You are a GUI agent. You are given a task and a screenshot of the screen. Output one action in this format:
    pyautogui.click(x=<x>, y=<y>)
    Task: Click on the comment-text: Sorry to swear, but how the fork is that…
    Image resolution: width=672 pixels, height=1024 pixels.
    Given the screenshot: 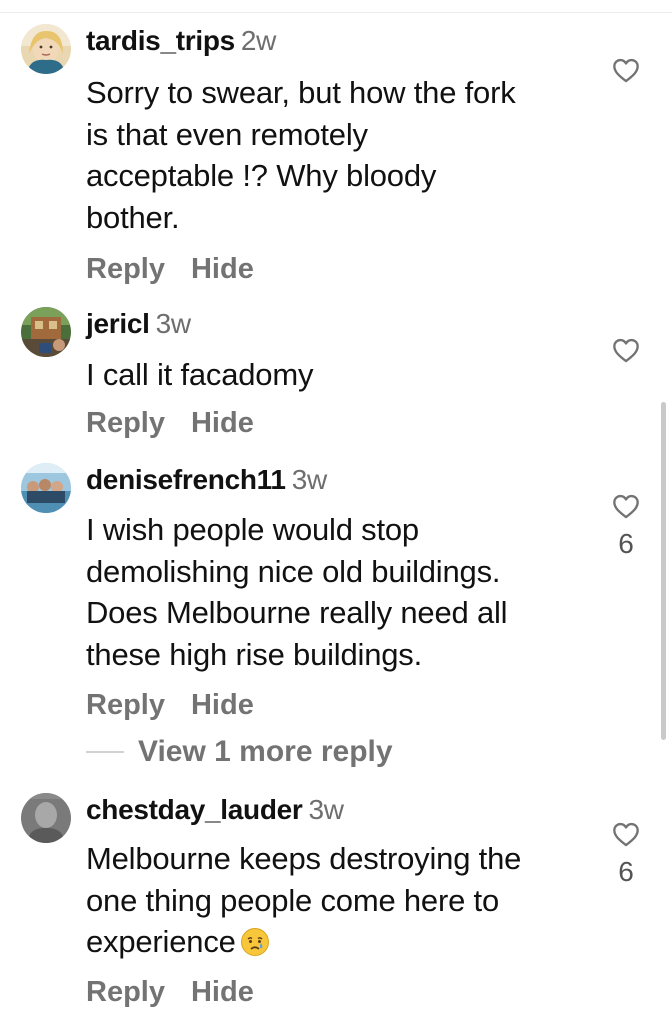 What is the action you would take?
    pyautogui.click(x=336, y=155)
    